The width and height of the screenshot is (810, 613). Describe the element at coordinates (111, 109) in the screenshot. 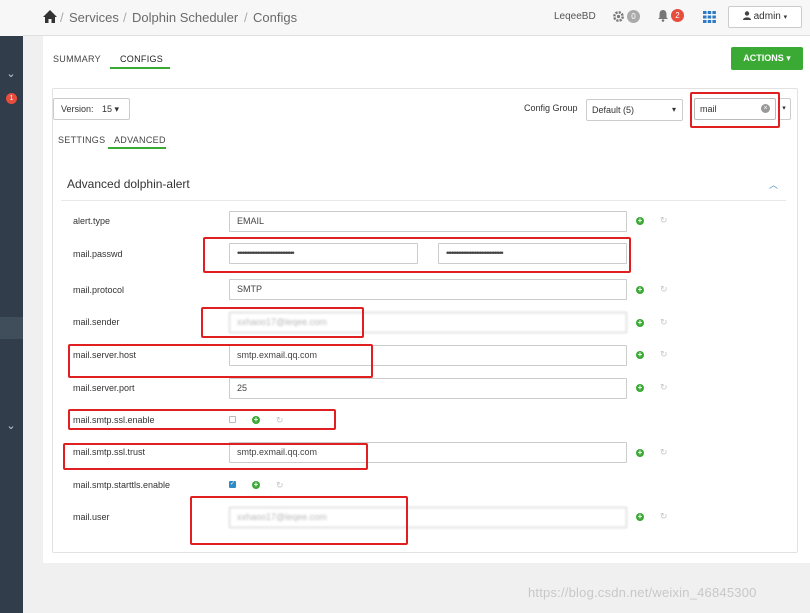

I see `version-value: 15 ▾` at that location.